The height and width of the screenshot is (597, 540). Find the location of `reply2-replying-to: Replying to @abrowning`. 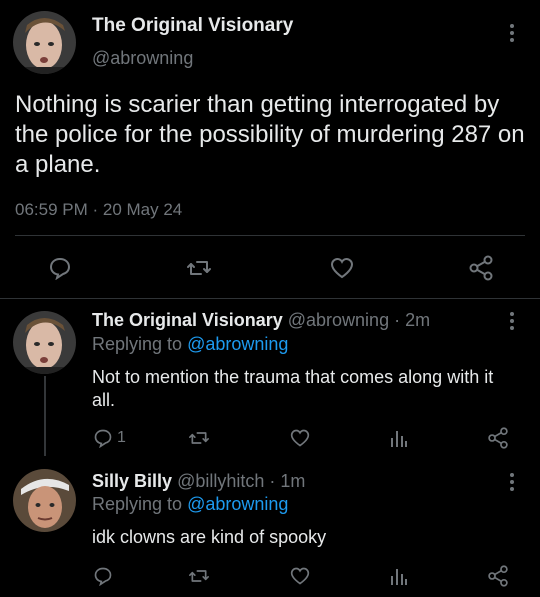

reply2-replying-to: Replying to @abrowning is located at coordinates (190, 504).